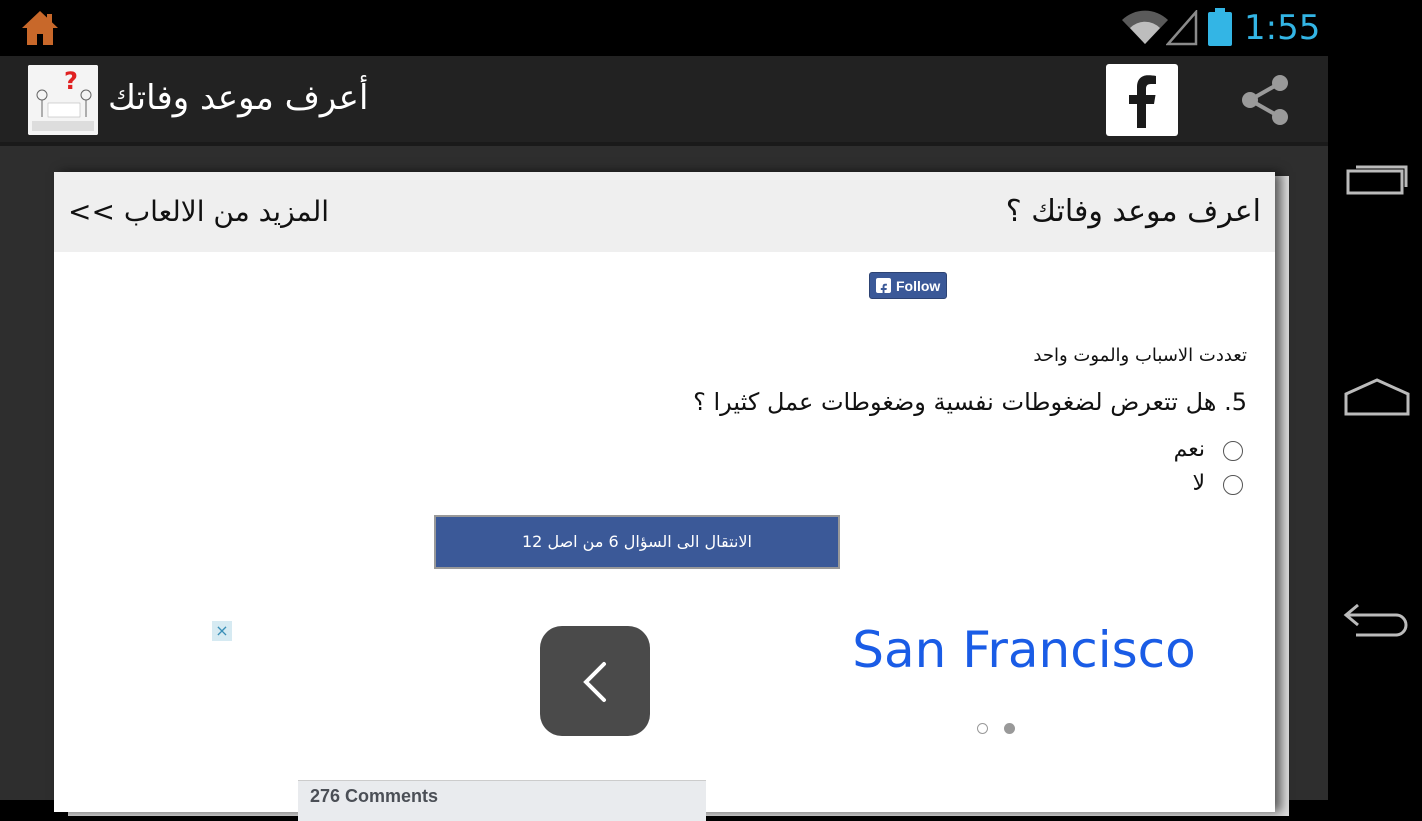 The width and height of the screenshot is (1422, 821). I want to click on follow-label: Follow, so click(918, 286).